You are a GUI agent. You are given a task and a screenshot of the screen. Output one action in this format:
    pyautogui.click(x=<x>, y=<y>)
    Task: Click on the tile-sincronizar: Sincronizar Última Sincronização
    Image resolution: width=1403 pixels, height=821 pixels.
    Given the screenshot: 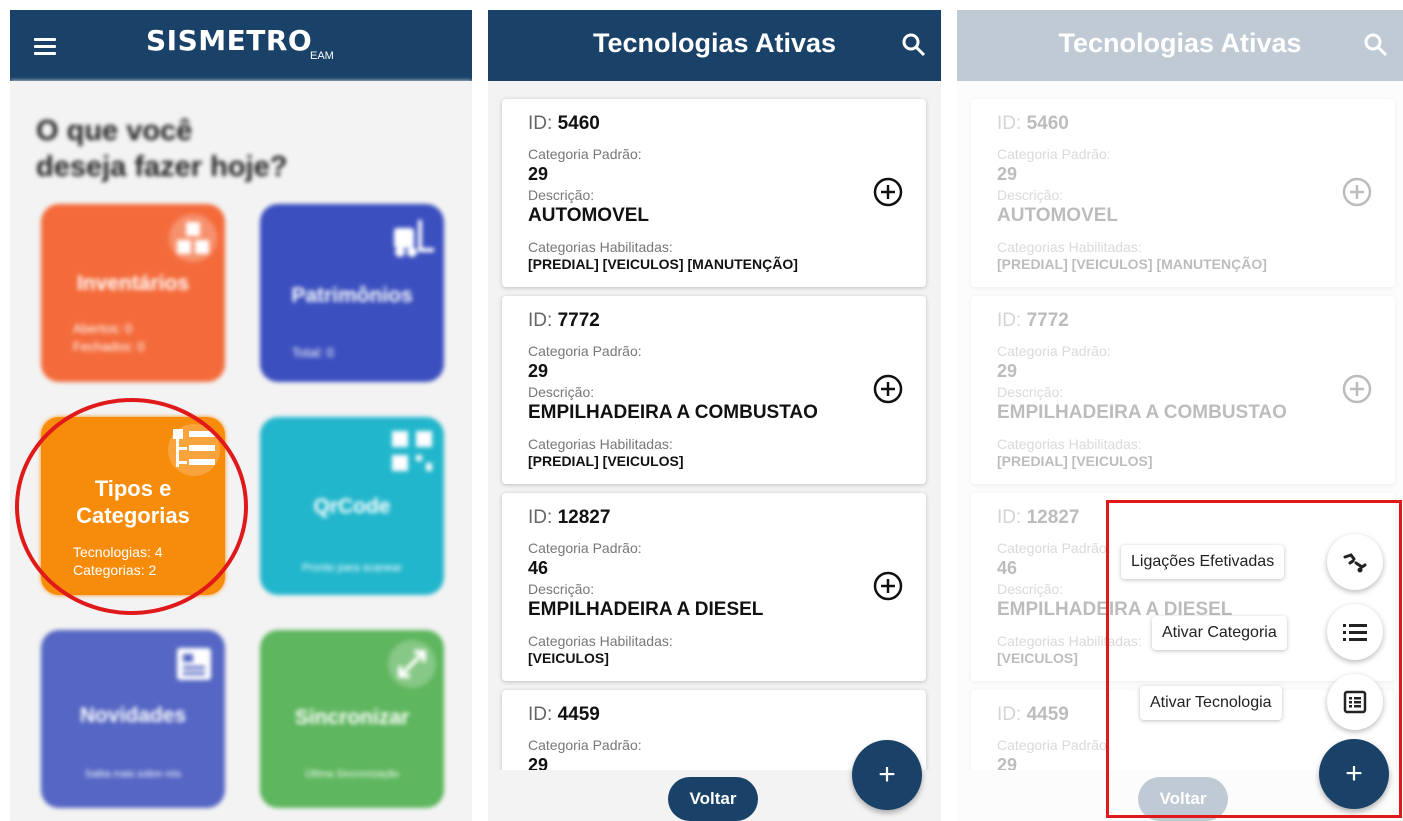 What is the action you would take?
    pyautogui.click(x=352, y=719)
    